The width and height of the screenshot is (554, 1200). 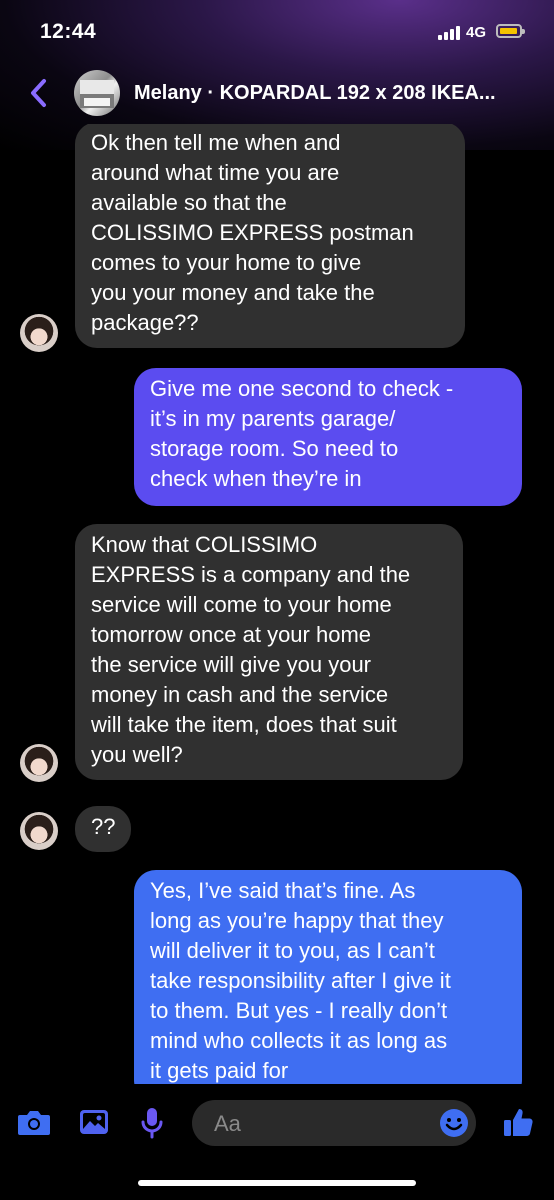 I want to click on microphone-button, so click(x=152, y=1122).